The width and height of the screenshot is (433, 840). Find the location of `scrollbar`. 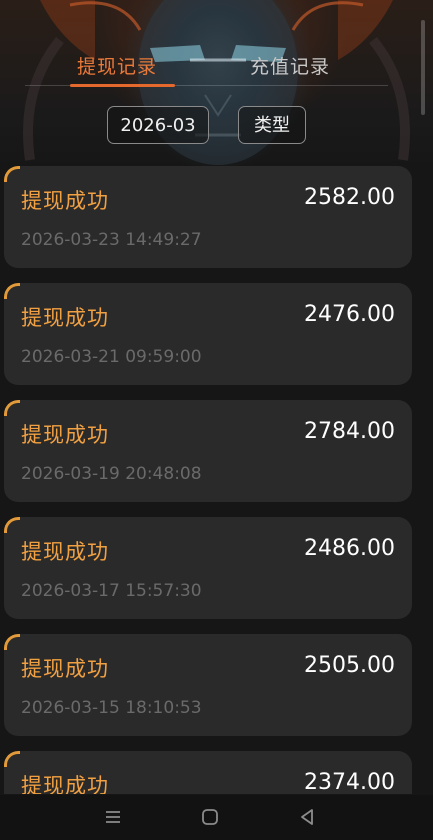

scrollbar is located at coordinates (423, 67).